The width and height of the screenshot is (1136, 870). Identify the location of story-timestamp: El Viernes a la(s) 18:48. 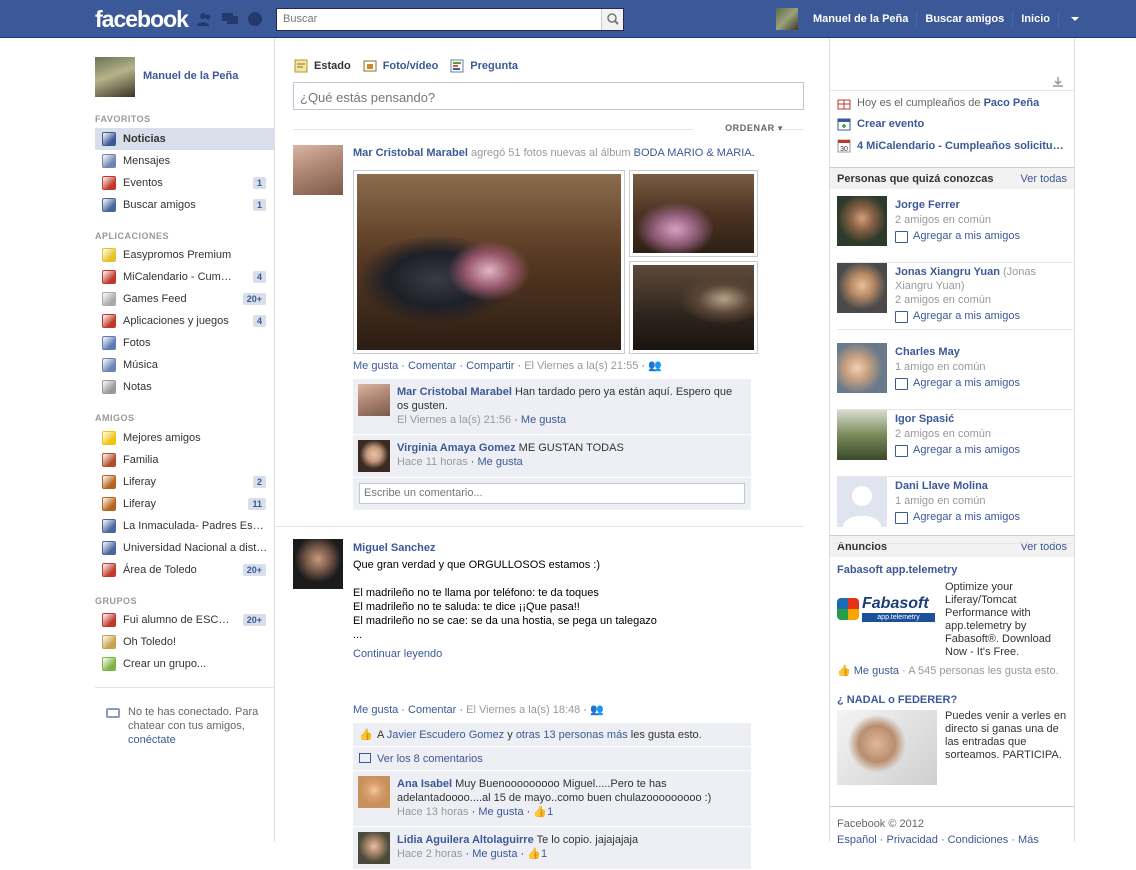
(523, 710).